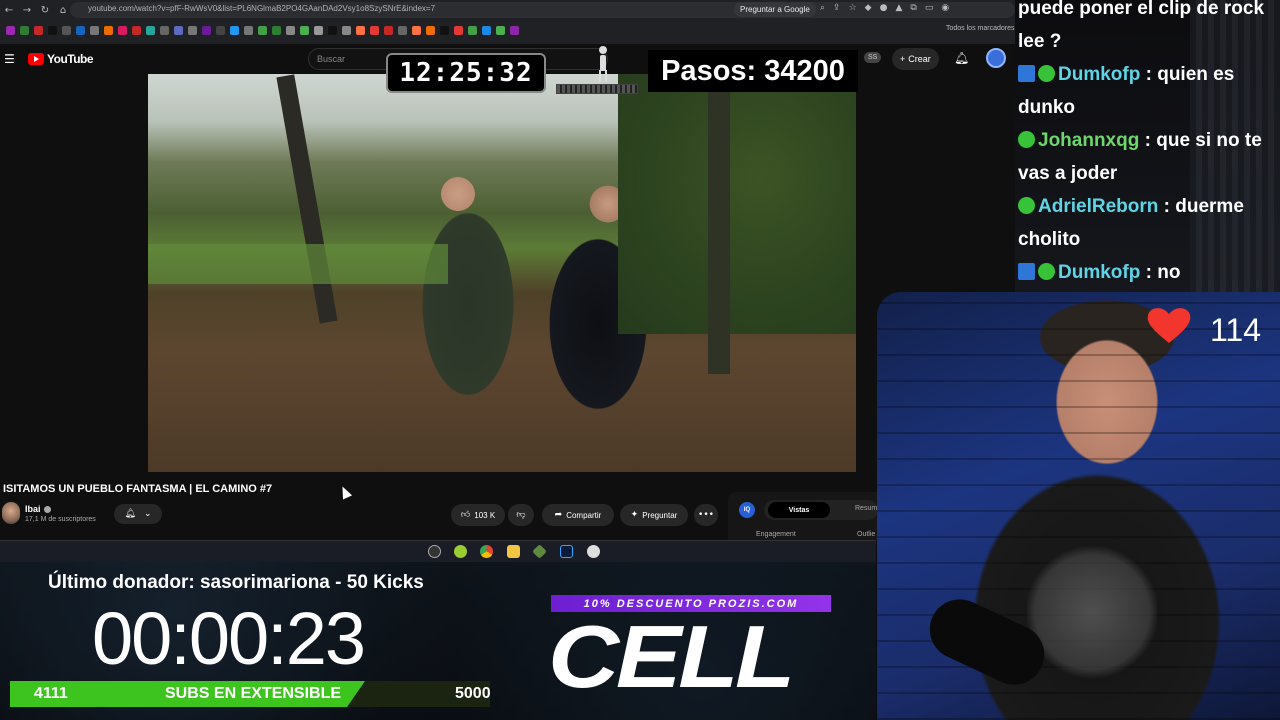 This screenshot has width=1280, height=720. Describe the element at coordinates (1046, 271) in the screenshot. I see `emote-badge-icon` at that location.